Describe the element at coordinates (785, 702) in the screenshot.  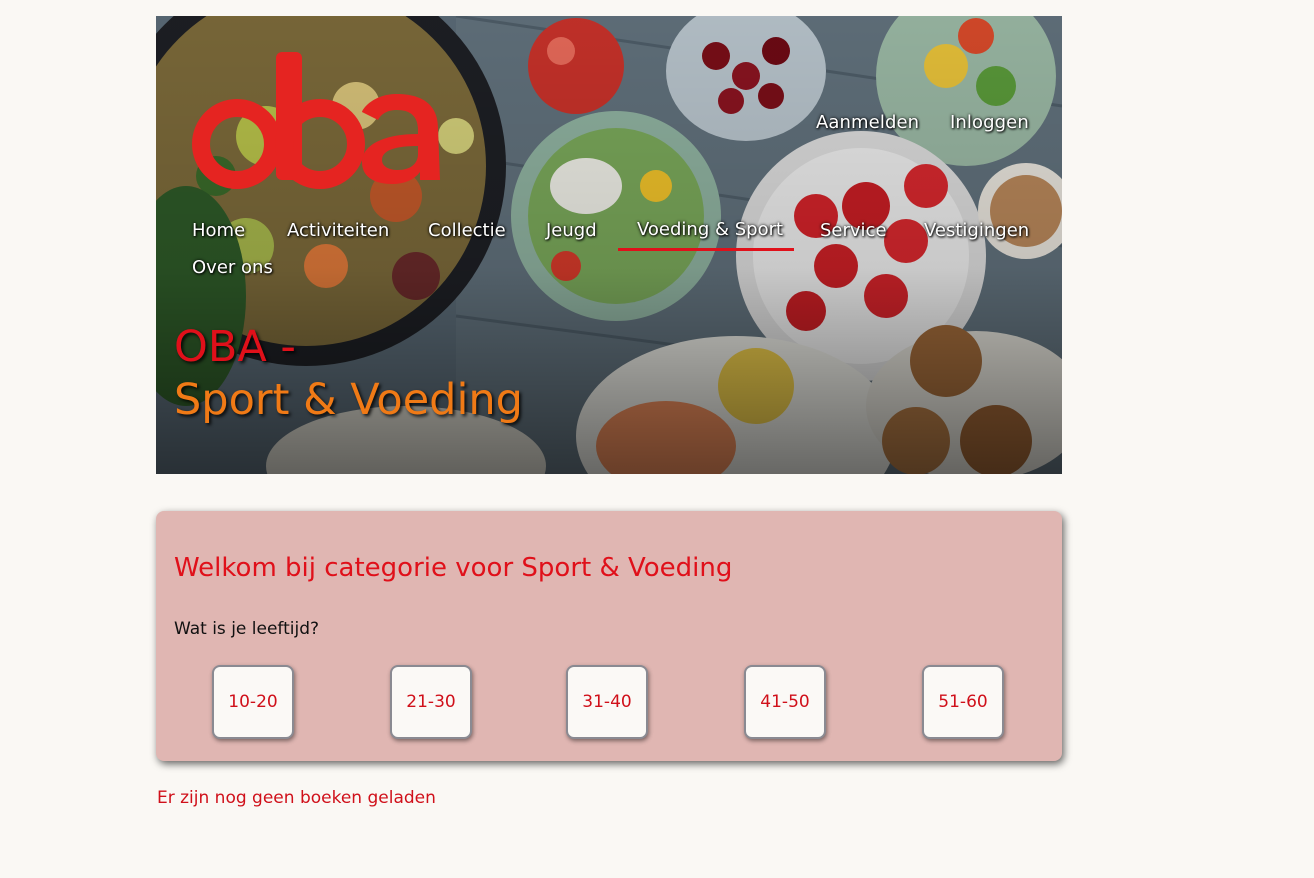
I see `age-button-41-50: 41-50` at that location.